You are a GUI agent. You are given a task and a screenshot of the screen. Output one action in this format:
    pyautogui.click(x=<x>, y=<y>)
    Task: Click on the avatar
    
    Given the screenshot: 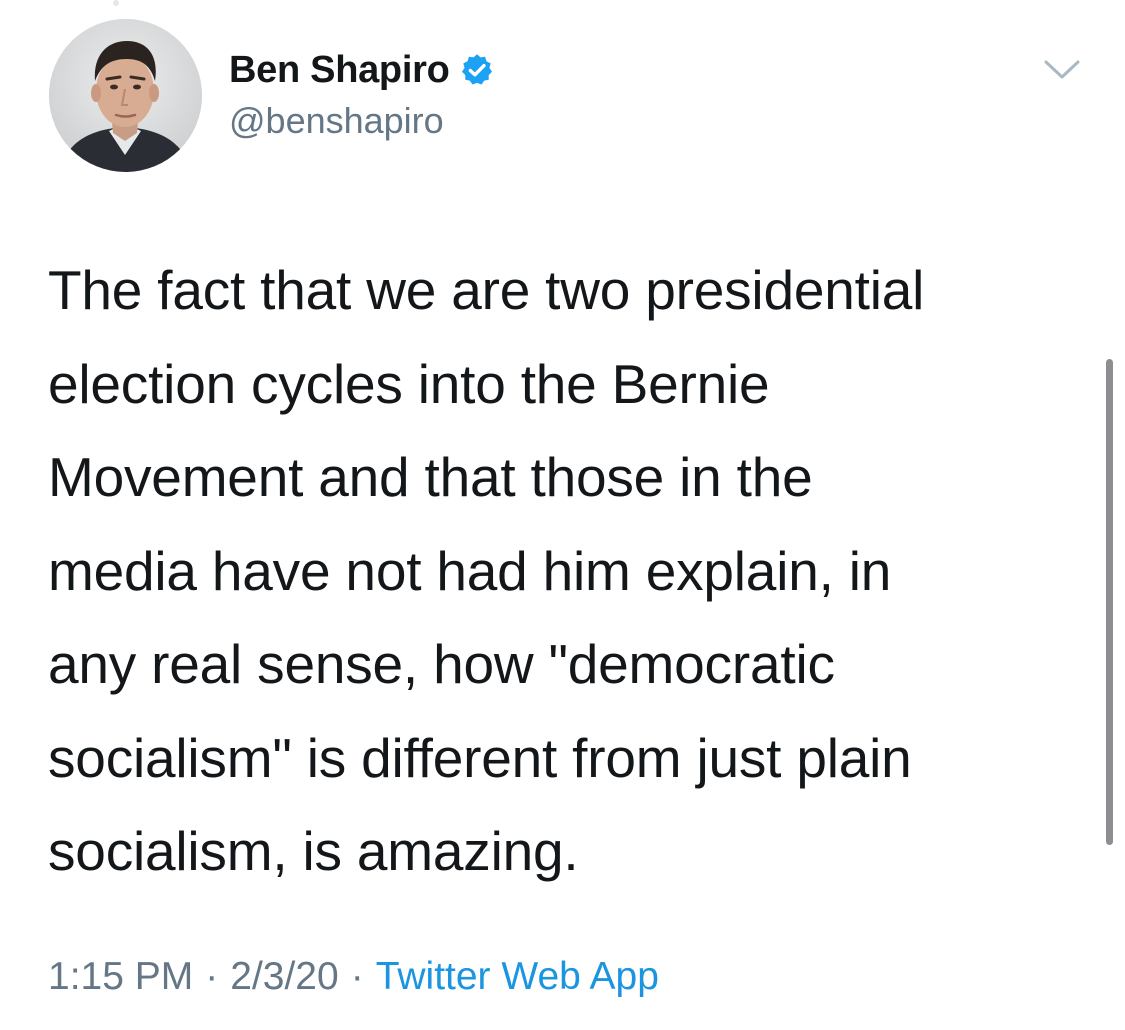 What is the action you would take?
    pyautogui.click(x=125, y=95)
    